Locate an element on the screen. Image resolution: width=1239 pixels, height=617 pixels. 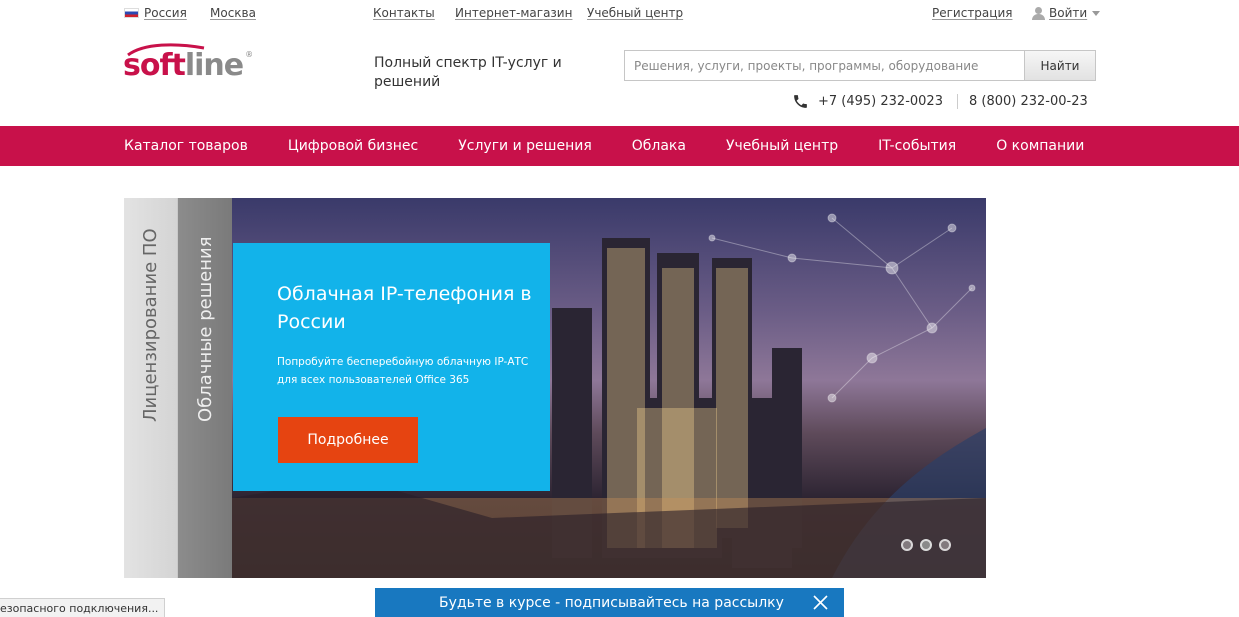
banner-tab-licensing: Лицензирование ПО is located at coordinates (151, 388).